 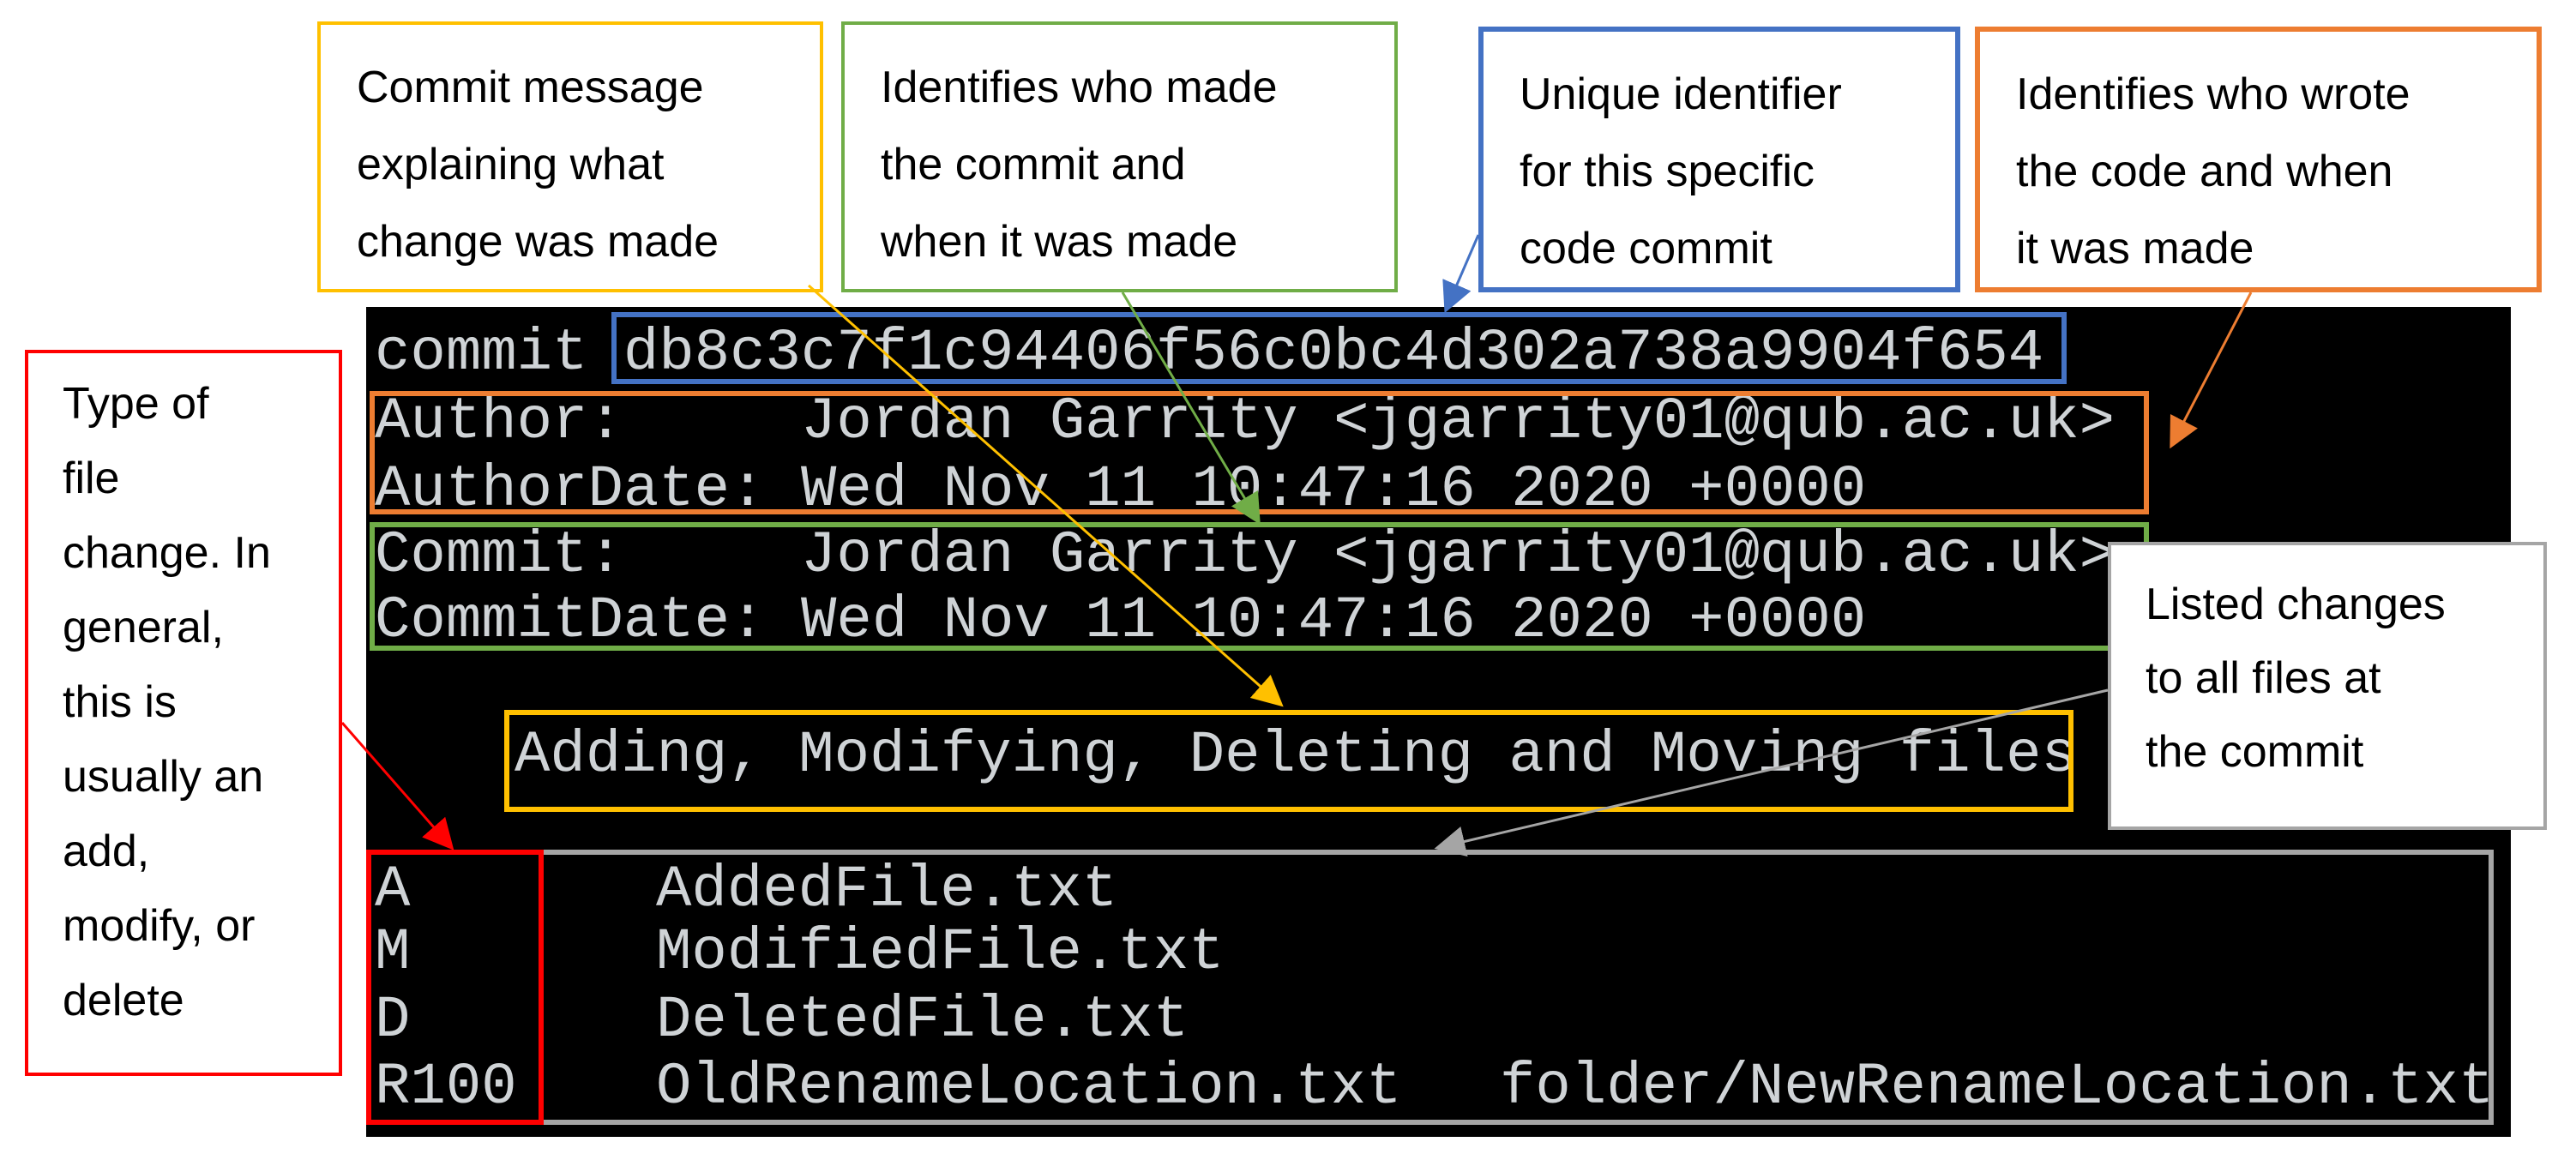 What do you see at coordinates (1046, 495) in the screenshot?
I see `arrow-commit-message` at bounding box center [1046, 495].